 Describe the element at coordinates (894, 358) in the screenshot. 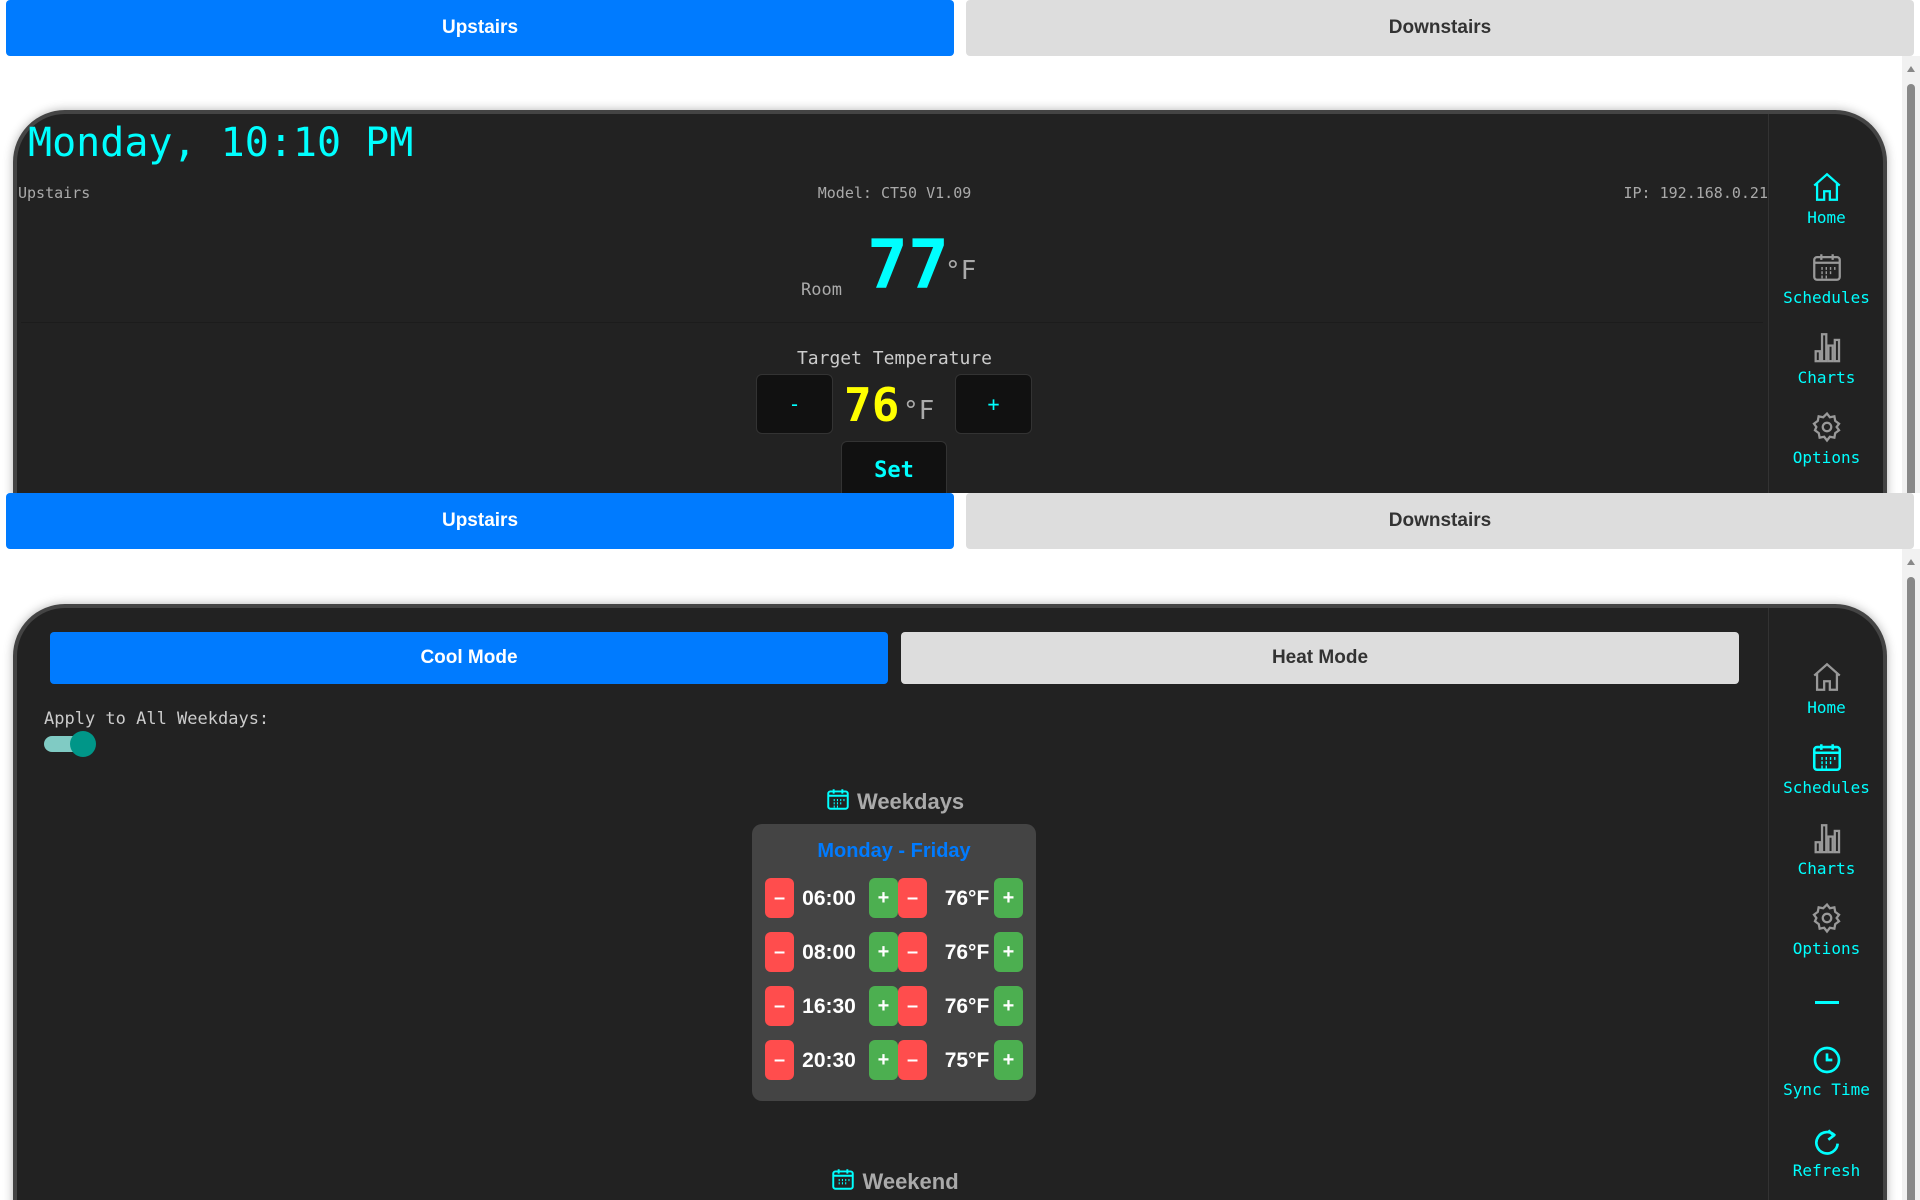

I see `target-label: Target Temperature` at that location.